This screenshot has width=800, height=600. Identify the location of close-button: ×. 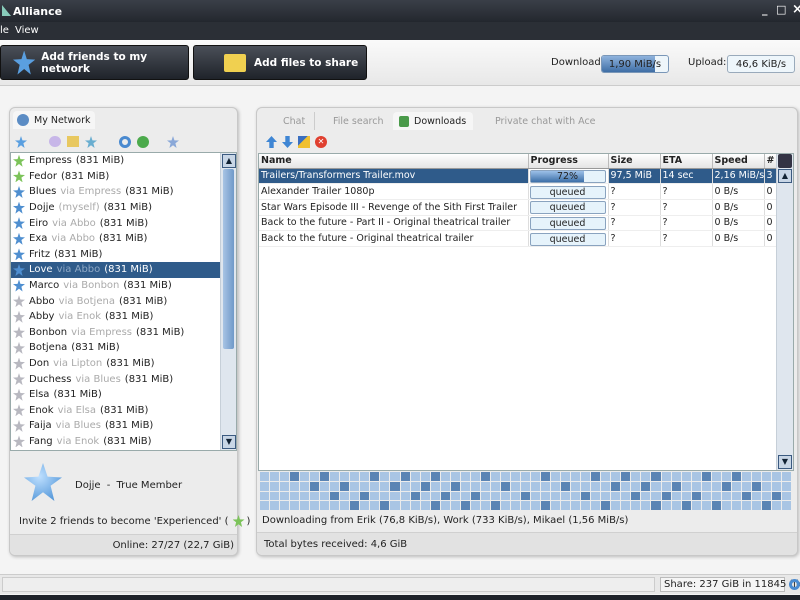
(796, 9).